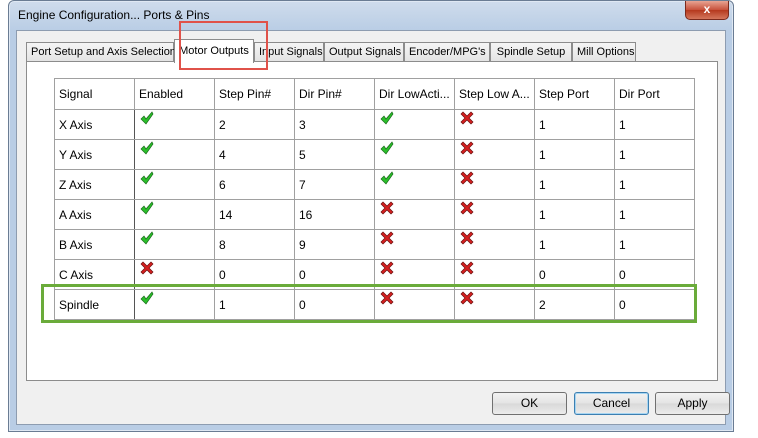  I want to click on table-row: X Axis 2 3 1 1, so click(374, 124).